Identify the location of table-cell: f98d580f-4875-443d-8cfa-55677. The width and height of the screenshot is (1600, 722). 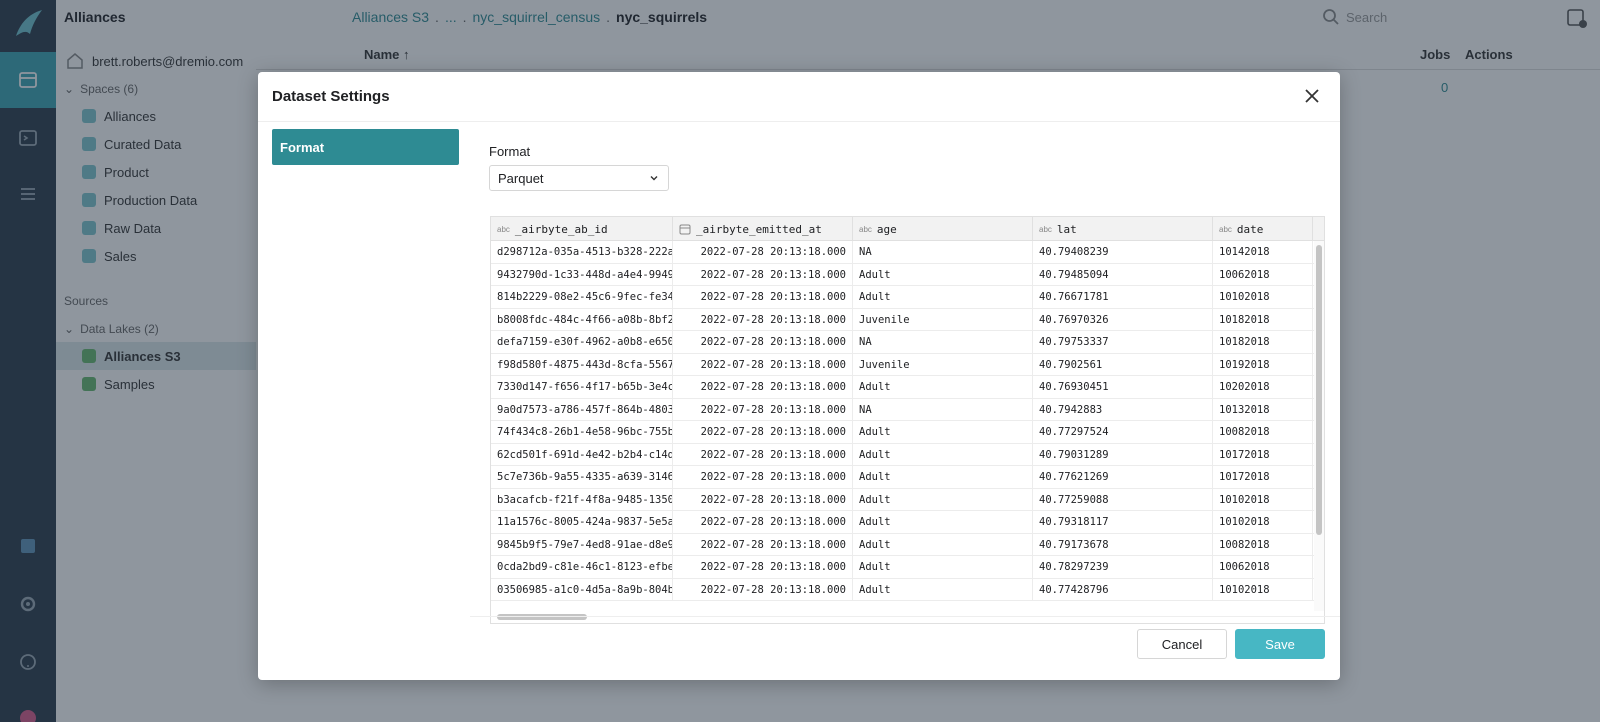
(582, 364).